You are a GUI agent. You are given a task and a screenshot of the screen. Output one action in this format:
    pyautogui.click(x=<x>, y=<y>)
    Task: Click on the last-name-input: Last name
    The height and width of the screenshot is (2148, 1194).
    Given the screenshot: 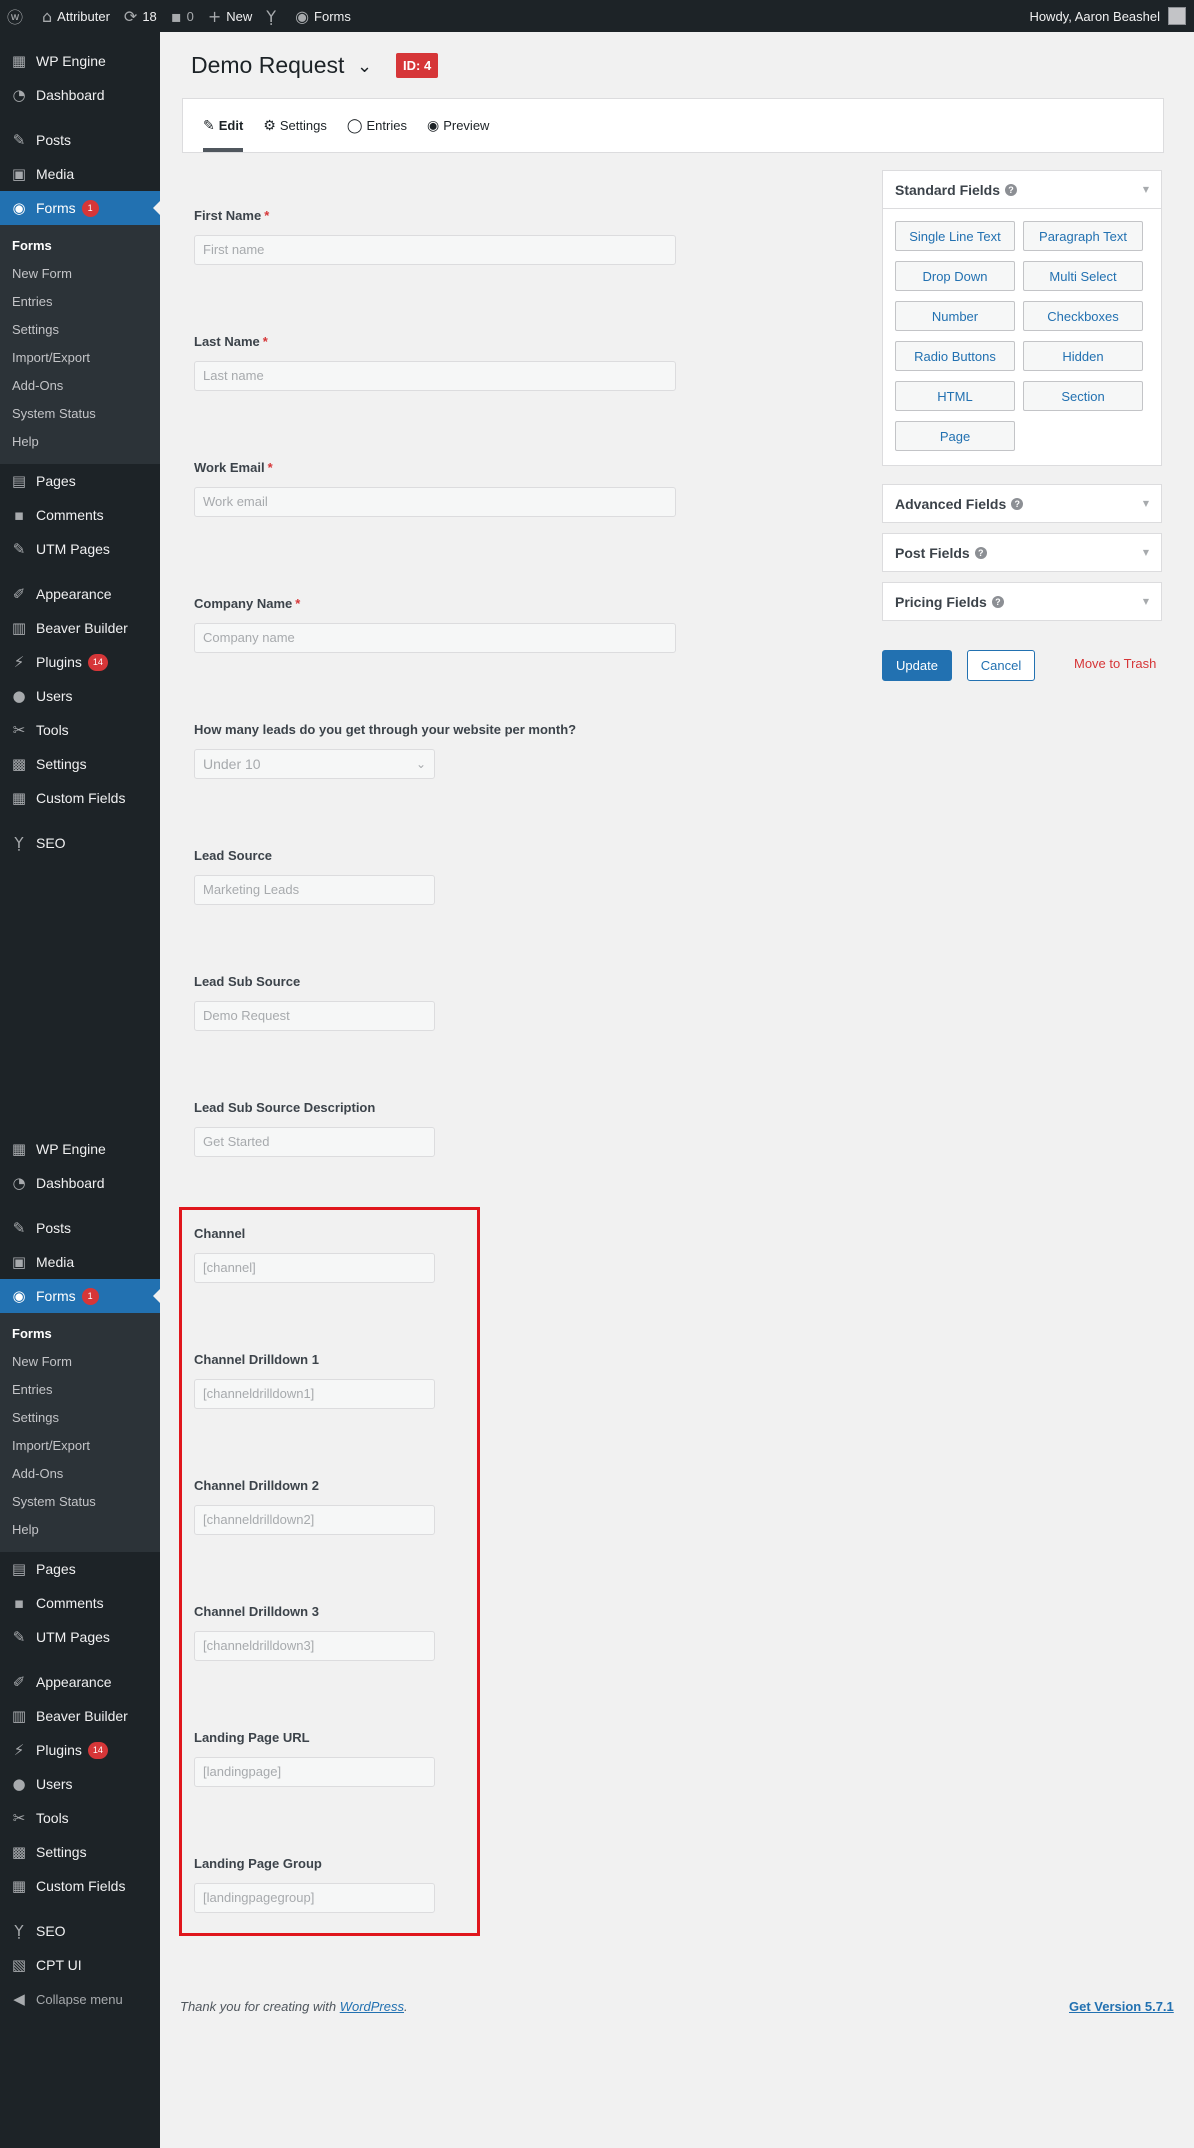 What is the action you would take?
    pyautogui.click(x=435, y=376)
    